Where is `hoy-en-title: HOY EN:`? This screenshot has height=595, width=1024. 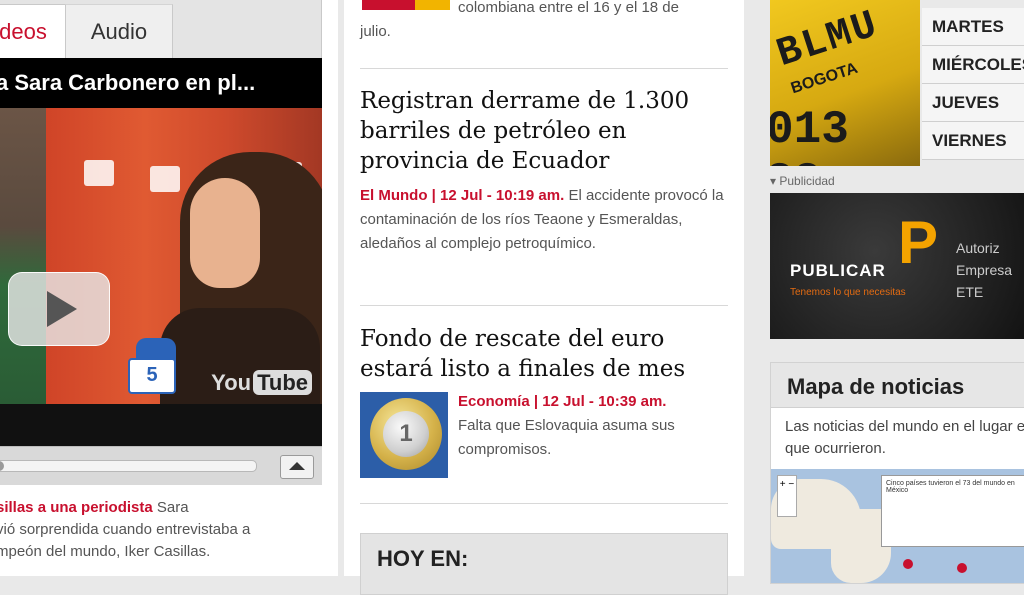
hoy-en-title: HOY EN: is located at coordinates (423, 558).